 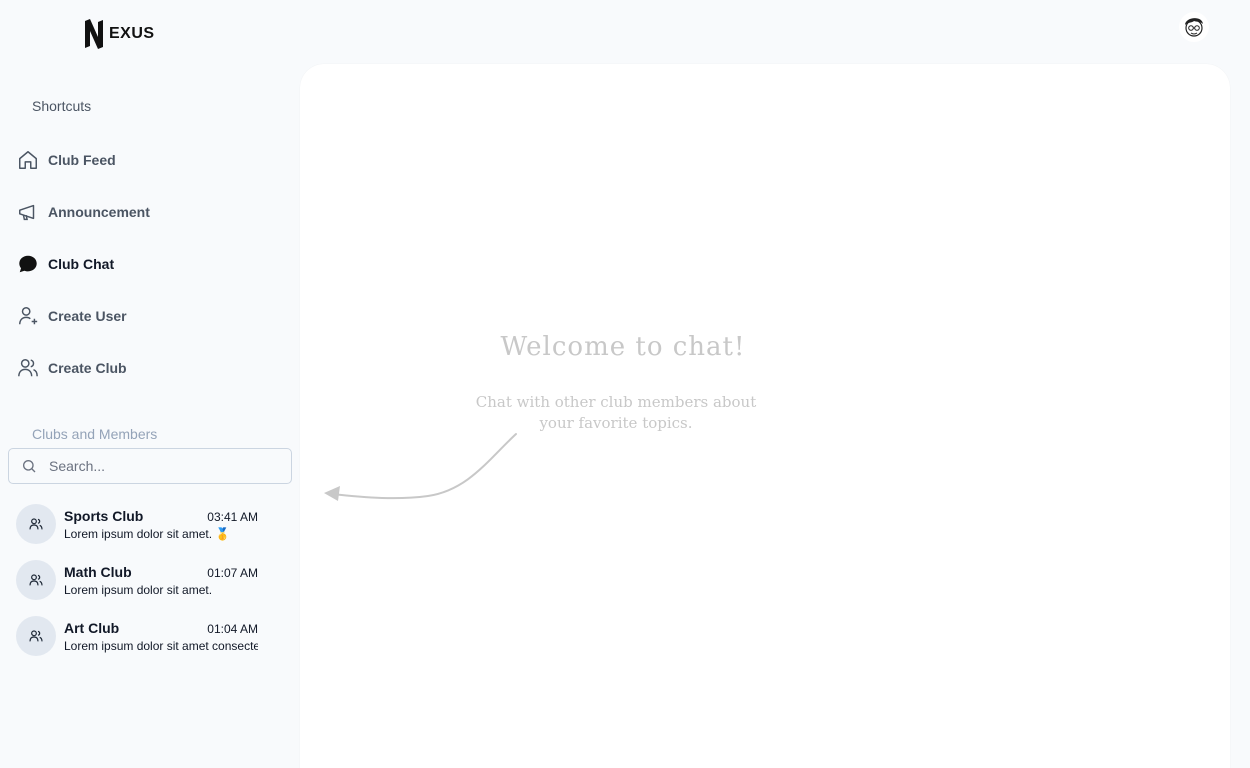 What do you see at coordinates (27, 160) in the screenshot?
I see `home-icon` at bounding box center [27, 160].